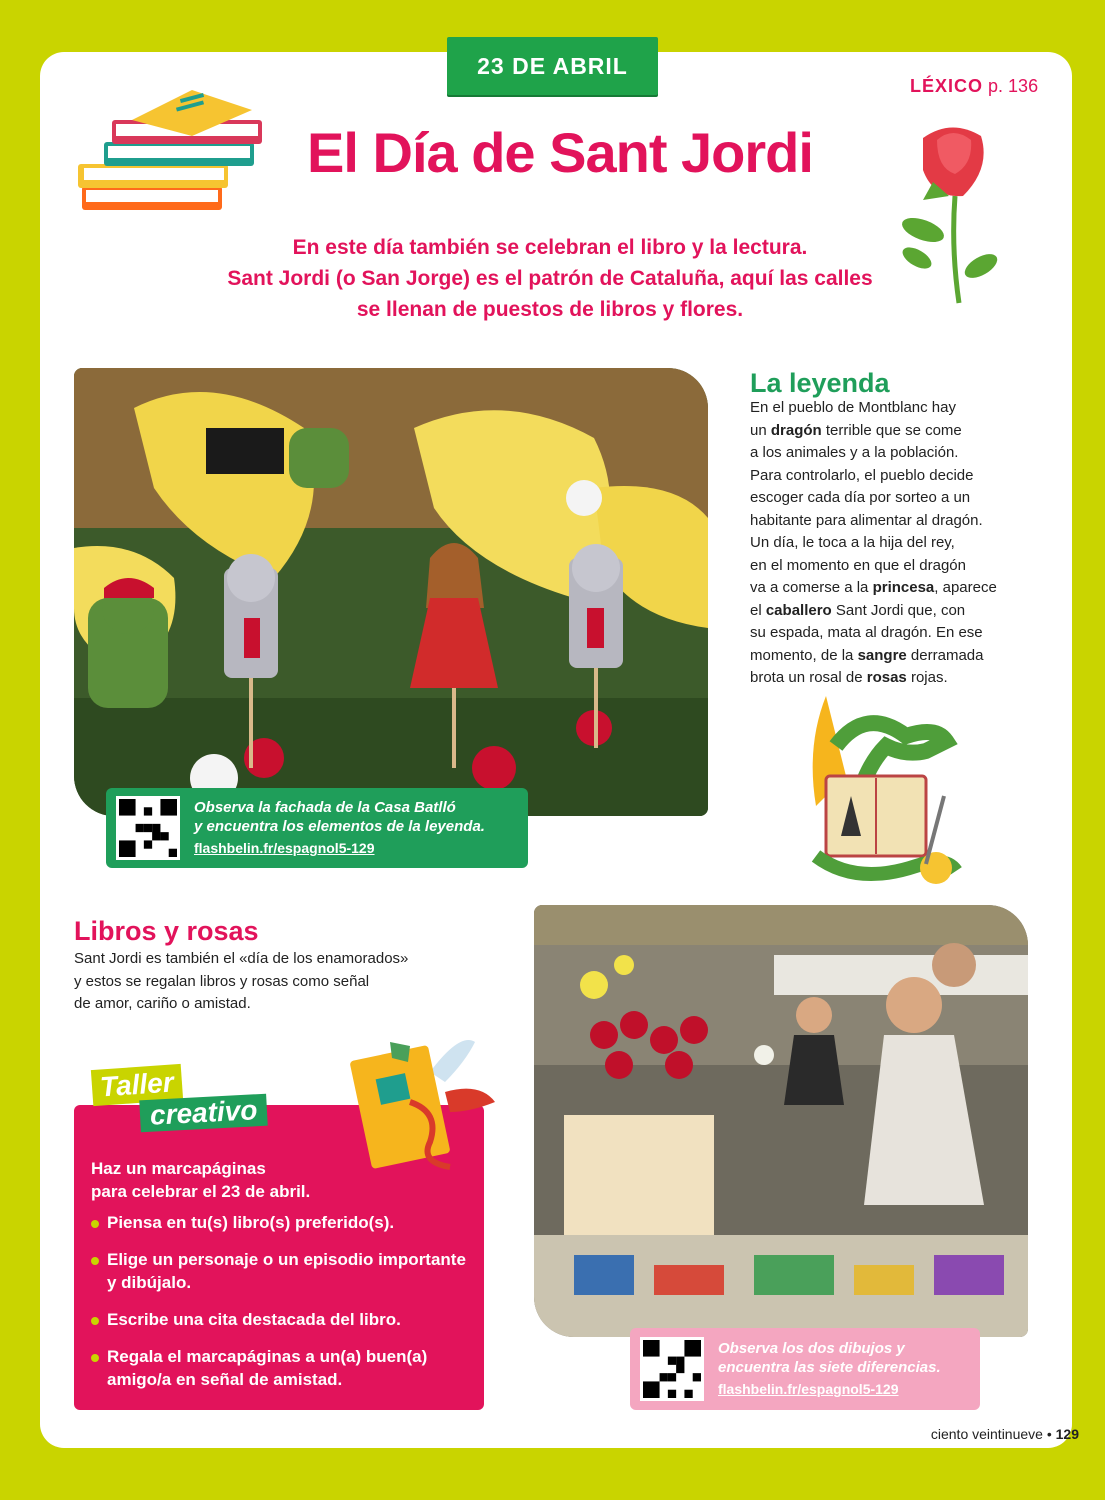 The height and width of the screenshot is (1500, 1105). What do you see at coordinates (339, 826) in the screenshot?
I see `qr1-instruction-line2: y encuentra los elementos de la leyenda.` at bounding box center [339, 826].